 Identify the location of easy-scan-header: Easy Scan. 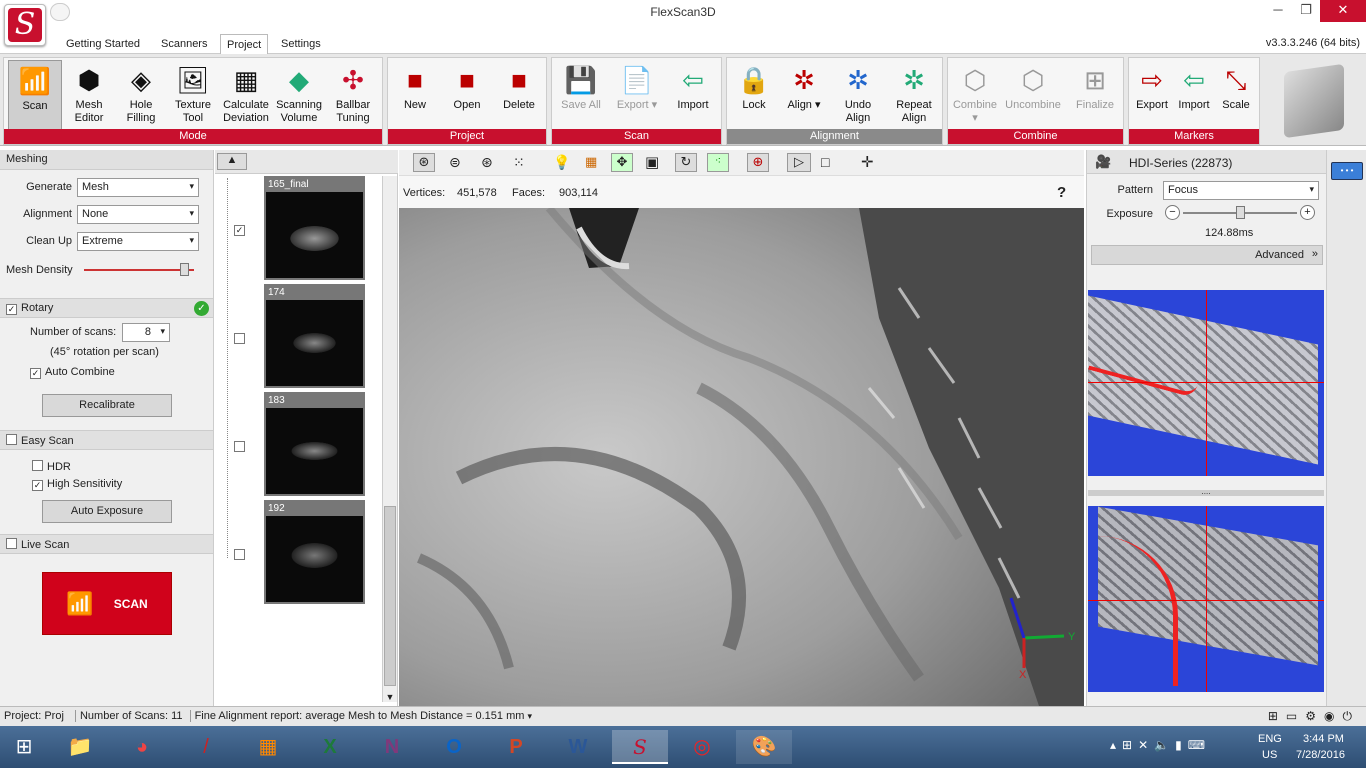
(106, 440).